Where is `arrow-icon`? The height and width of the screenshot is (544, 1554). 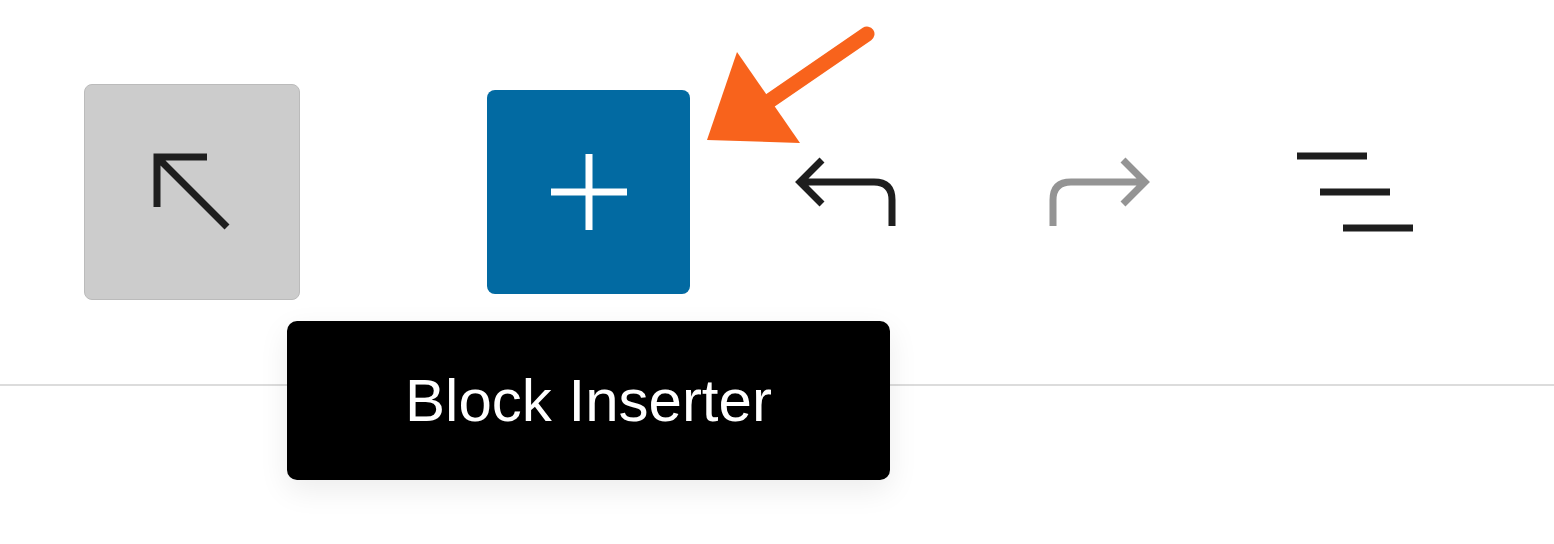 arrow-icon is located at coordinates (192, 192).